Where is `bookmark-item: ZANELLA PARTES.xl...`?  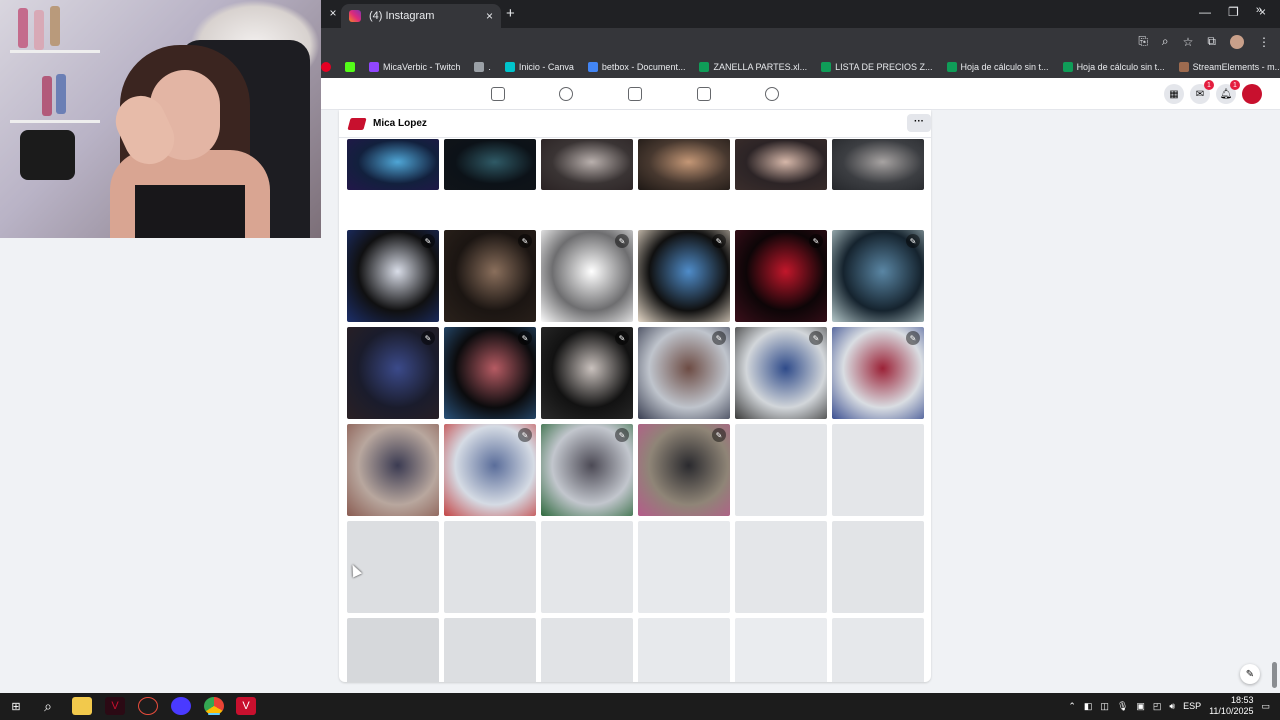
bookmark-item: ZANELLA PARTES.xl... is located at coordinates (753, 67).